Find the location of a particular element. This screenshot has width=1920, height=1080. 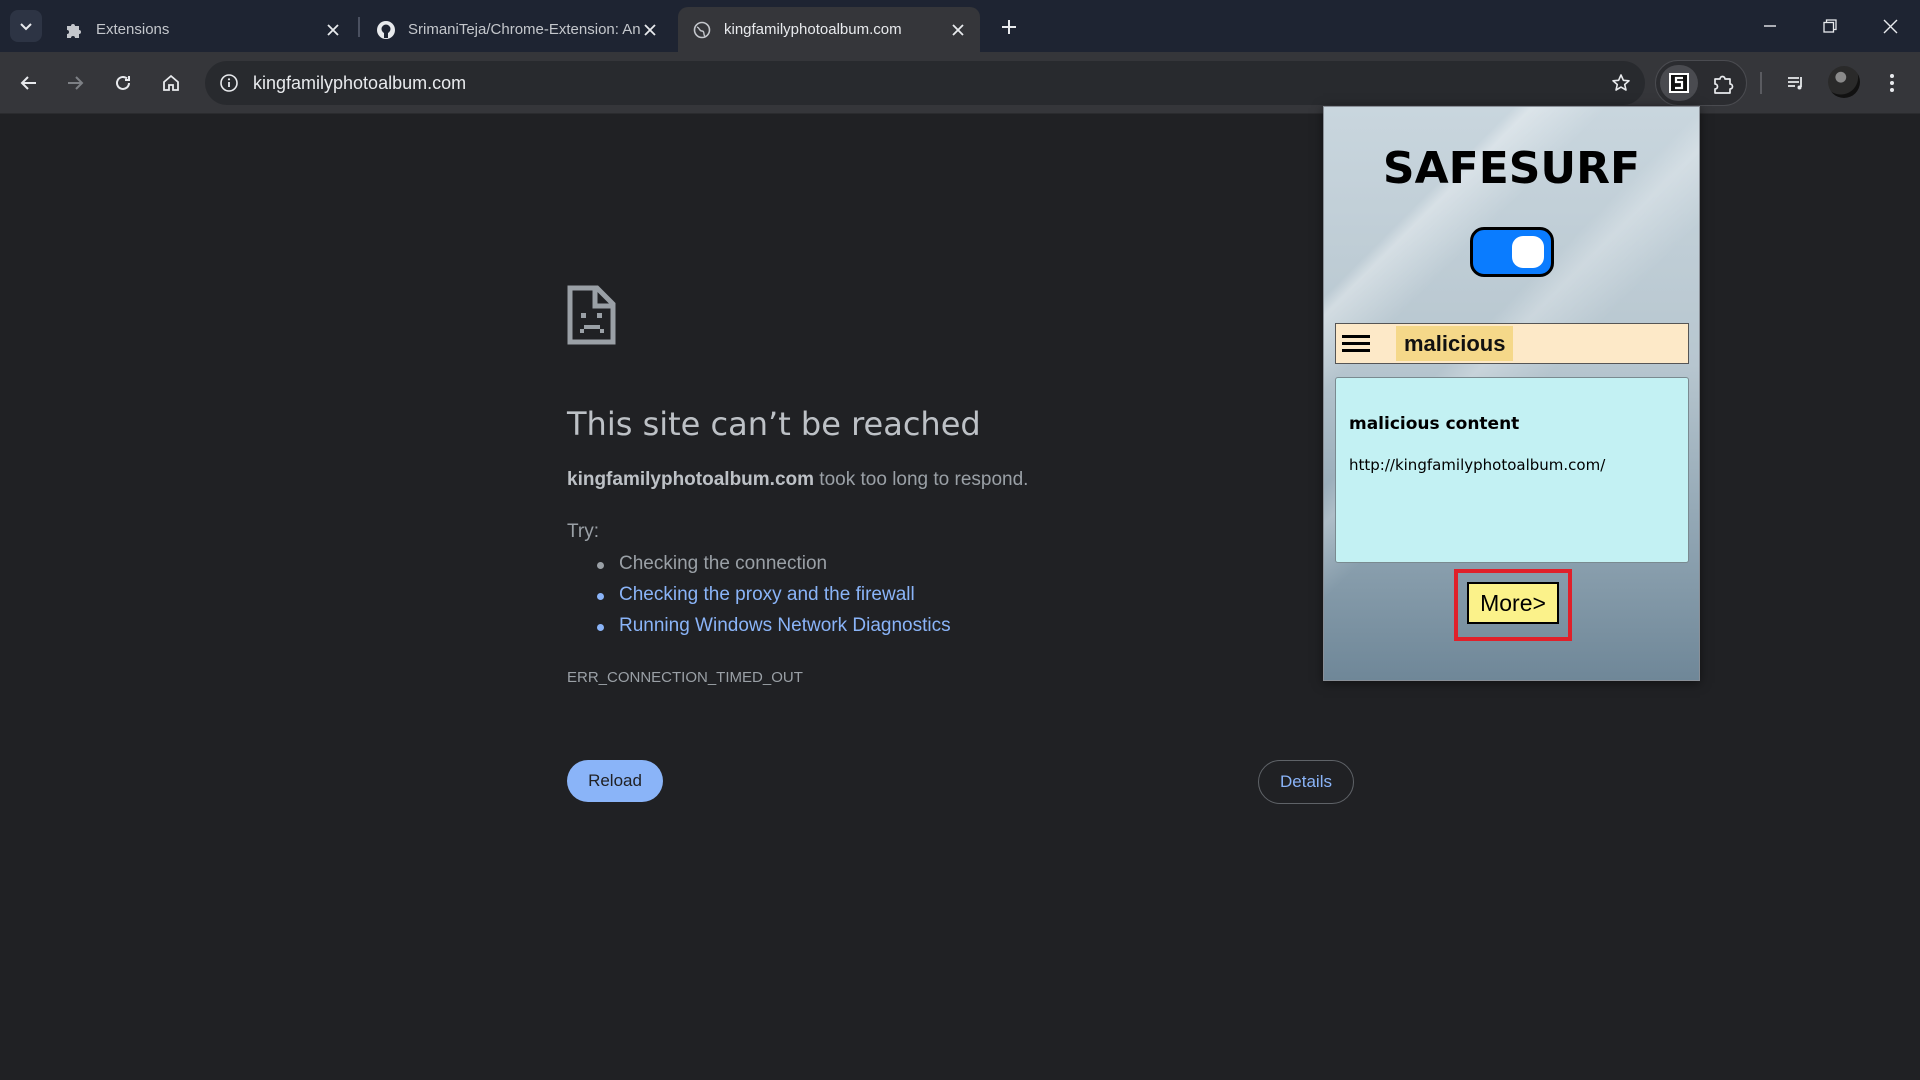

error-message: took too long to respond. is located at coordinates (921, 479).